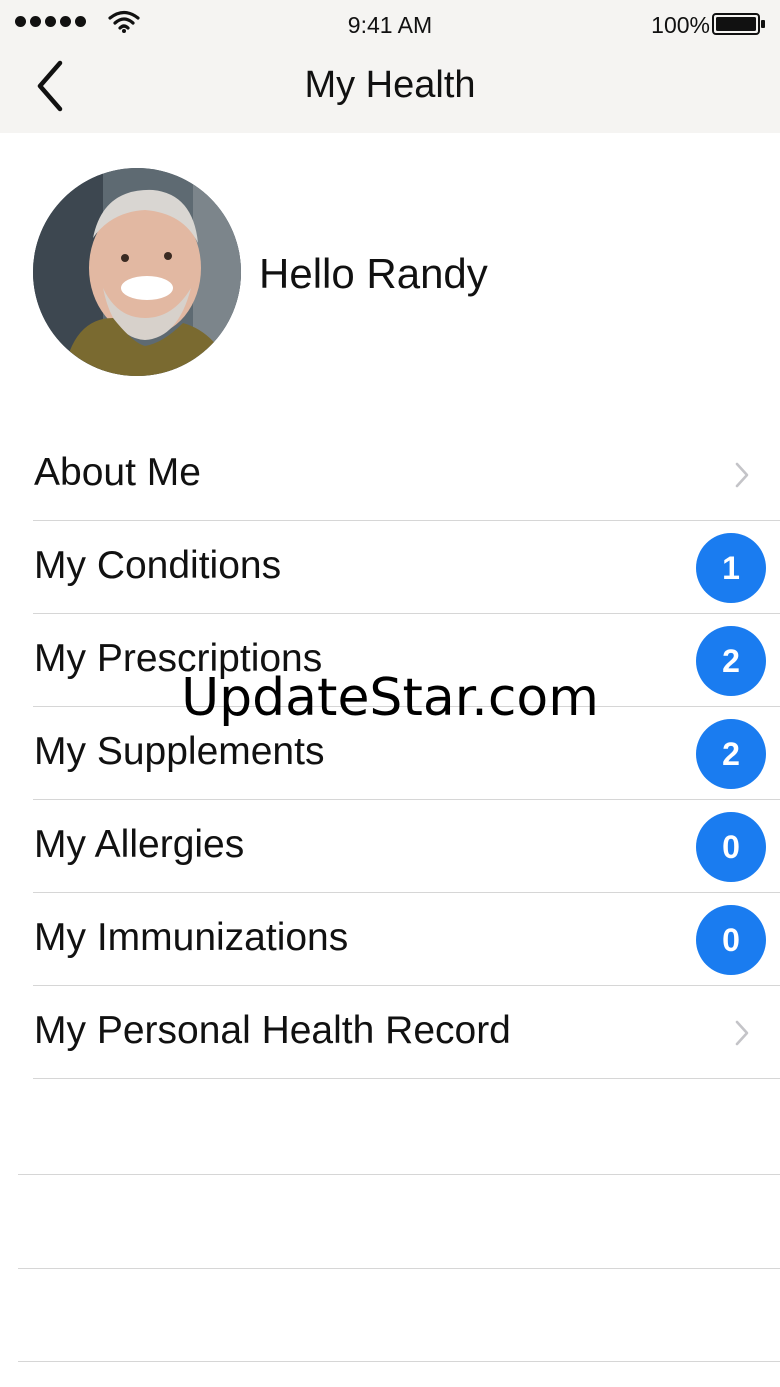  I want to click on avatar, so click(137, 272).